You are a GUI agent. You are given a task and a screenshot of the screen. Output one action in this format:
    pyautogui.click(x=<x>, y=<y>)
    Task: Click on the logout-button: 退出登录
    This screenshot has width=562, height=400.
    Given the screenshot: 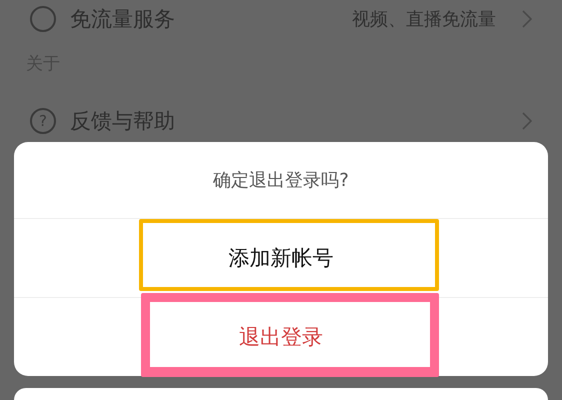 What is the action you would take?
    pyautogui.click(x=281, y=337)
    